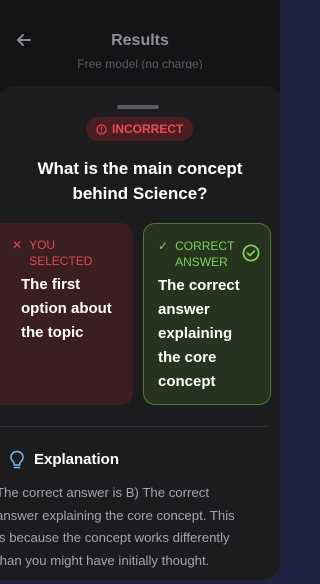 Image resolution: width=320 pixels, height=584 pixels. I want to click on incorrect-badge: INCORRECT, so click(140, 129).